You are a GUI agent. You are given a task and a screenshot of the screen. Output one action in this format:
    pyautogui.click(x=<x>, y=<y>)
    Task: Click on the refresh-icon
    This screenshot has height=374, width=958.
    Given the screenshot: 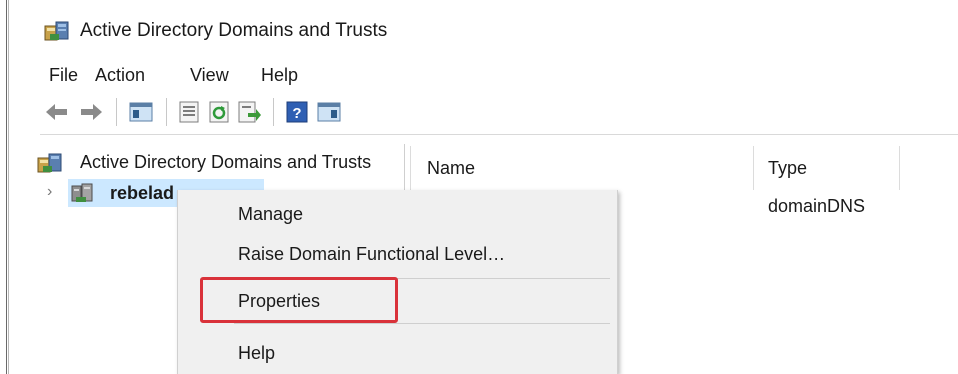 What is the action you would take?
    pyautogui.click(x=219, y=112)
    